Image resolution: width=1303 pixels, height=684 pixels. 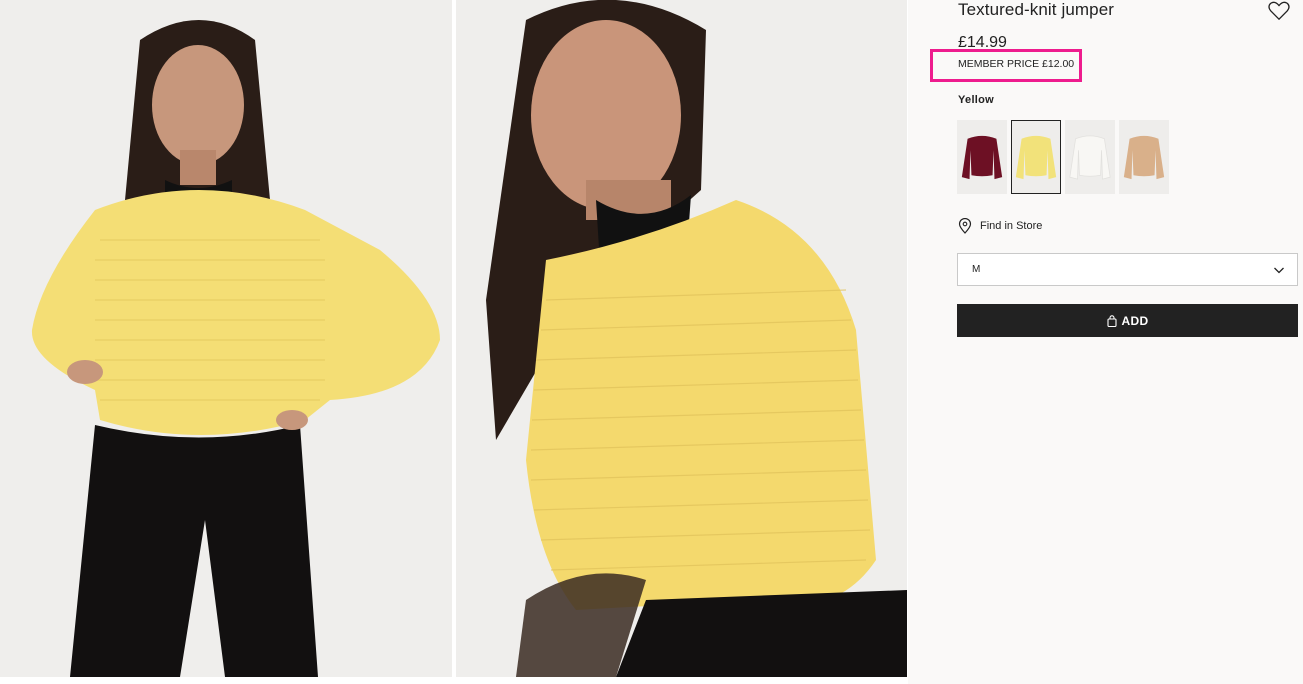 I want to click on color-swatches, so click(x=1063, y=157).